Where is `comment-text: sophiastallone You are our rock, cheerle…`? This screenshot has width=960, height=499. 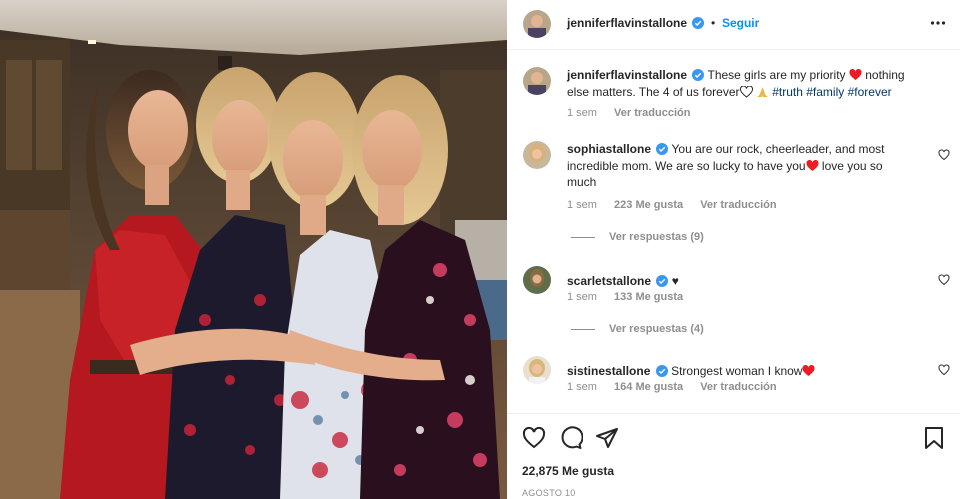
comment-text: sophiastallone You are our rock, cheerle… is located at coordinates (739, 166).